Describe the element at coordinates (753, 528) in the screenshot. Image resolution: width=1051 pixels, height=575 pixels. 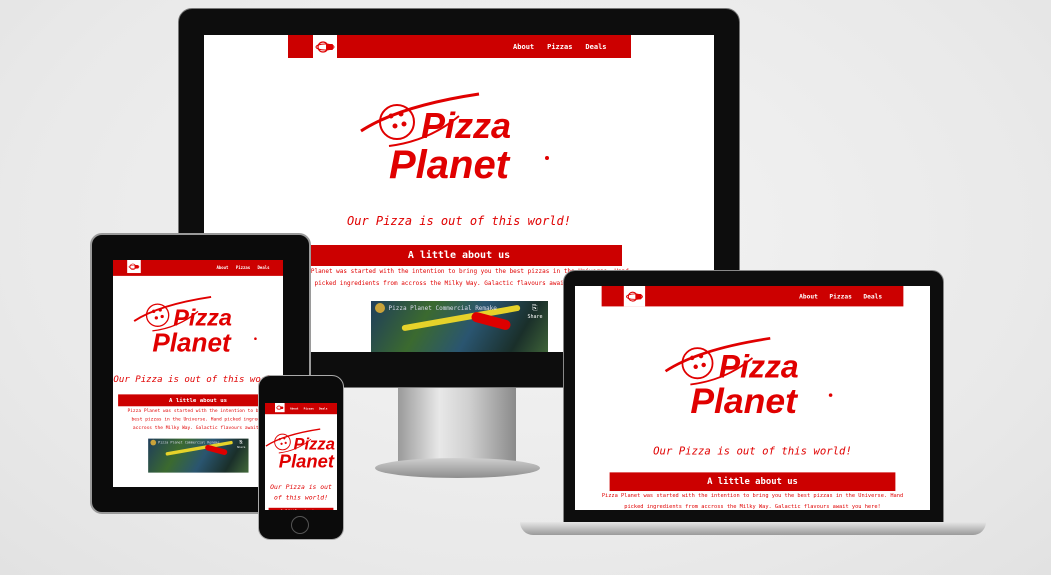
I see `laptop-base` at that location.